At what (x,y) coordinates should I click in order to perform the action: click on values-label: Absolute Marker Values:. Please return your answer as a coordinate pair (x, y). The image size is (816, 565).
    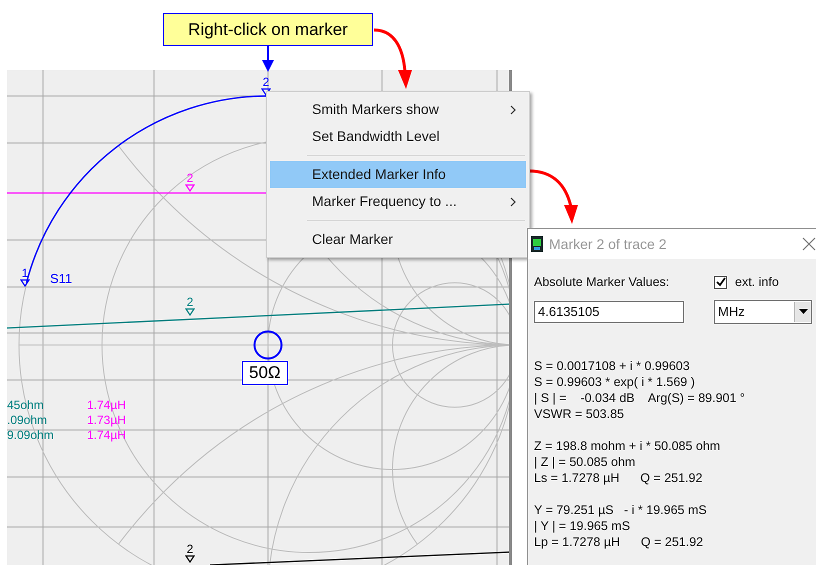
    Looking at the image, I should click on (602, 282).